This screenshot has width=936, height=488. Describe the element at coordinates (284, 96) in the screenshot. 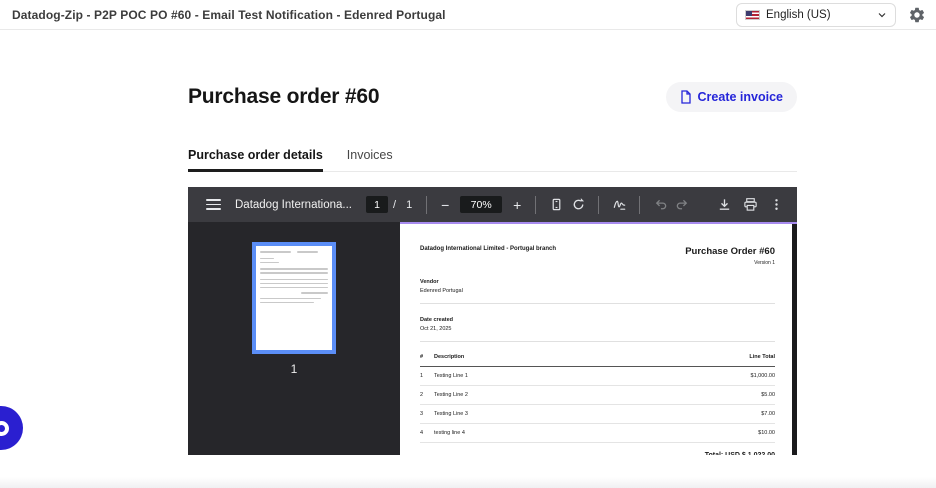

I see `page-title: Purchase order #60` at that location.